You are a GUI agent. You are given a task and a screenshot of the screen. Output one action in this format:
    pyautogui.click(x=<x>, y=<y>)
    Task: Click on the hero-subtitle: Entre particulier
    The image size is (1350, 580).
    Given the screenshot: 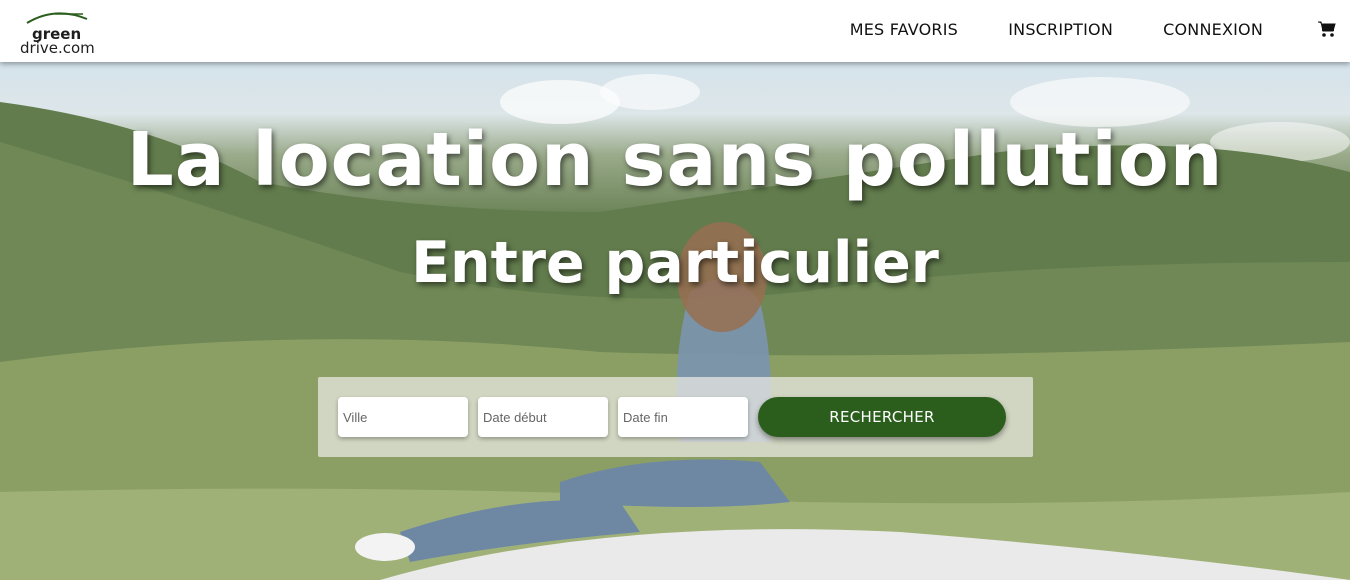 What is the action you would take?
    pyautogui.click(x=675, y=263)
    